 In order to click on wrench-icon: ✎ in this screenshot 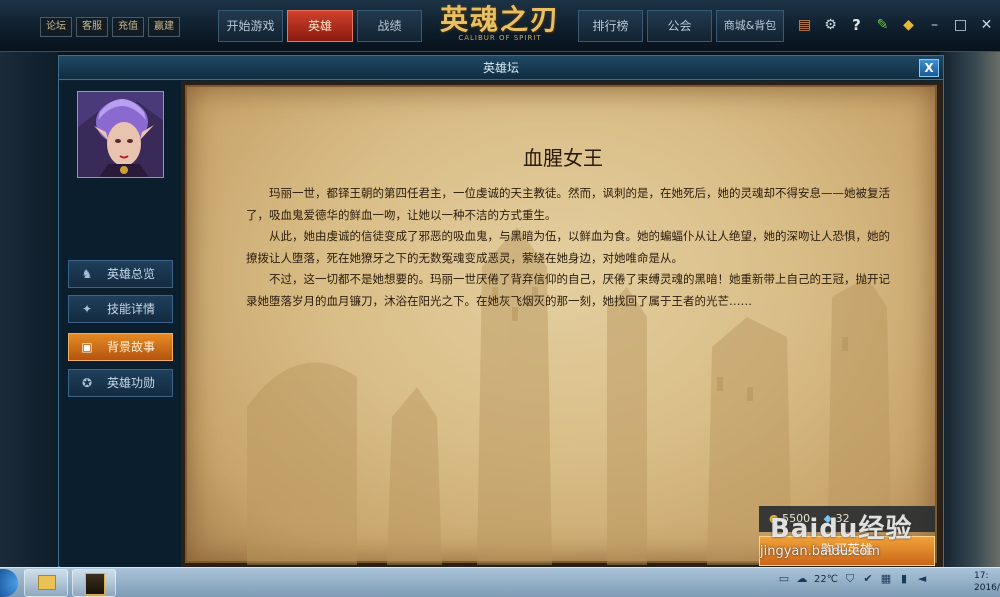, I will do `click(882, 25)`.